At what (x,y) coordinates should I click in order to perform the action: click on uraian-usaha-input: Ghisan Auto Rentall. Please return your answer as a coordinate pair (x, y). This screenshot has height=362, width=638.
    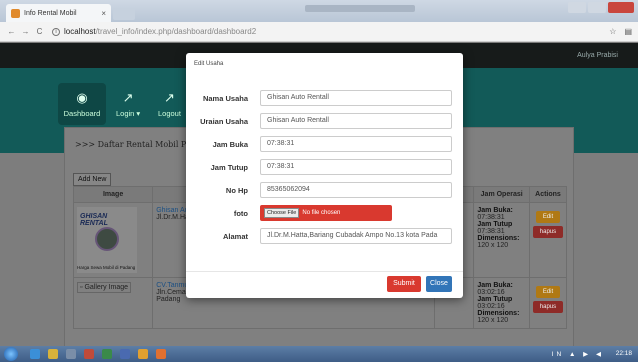
    Looking at the image, I should click on (356, 121).